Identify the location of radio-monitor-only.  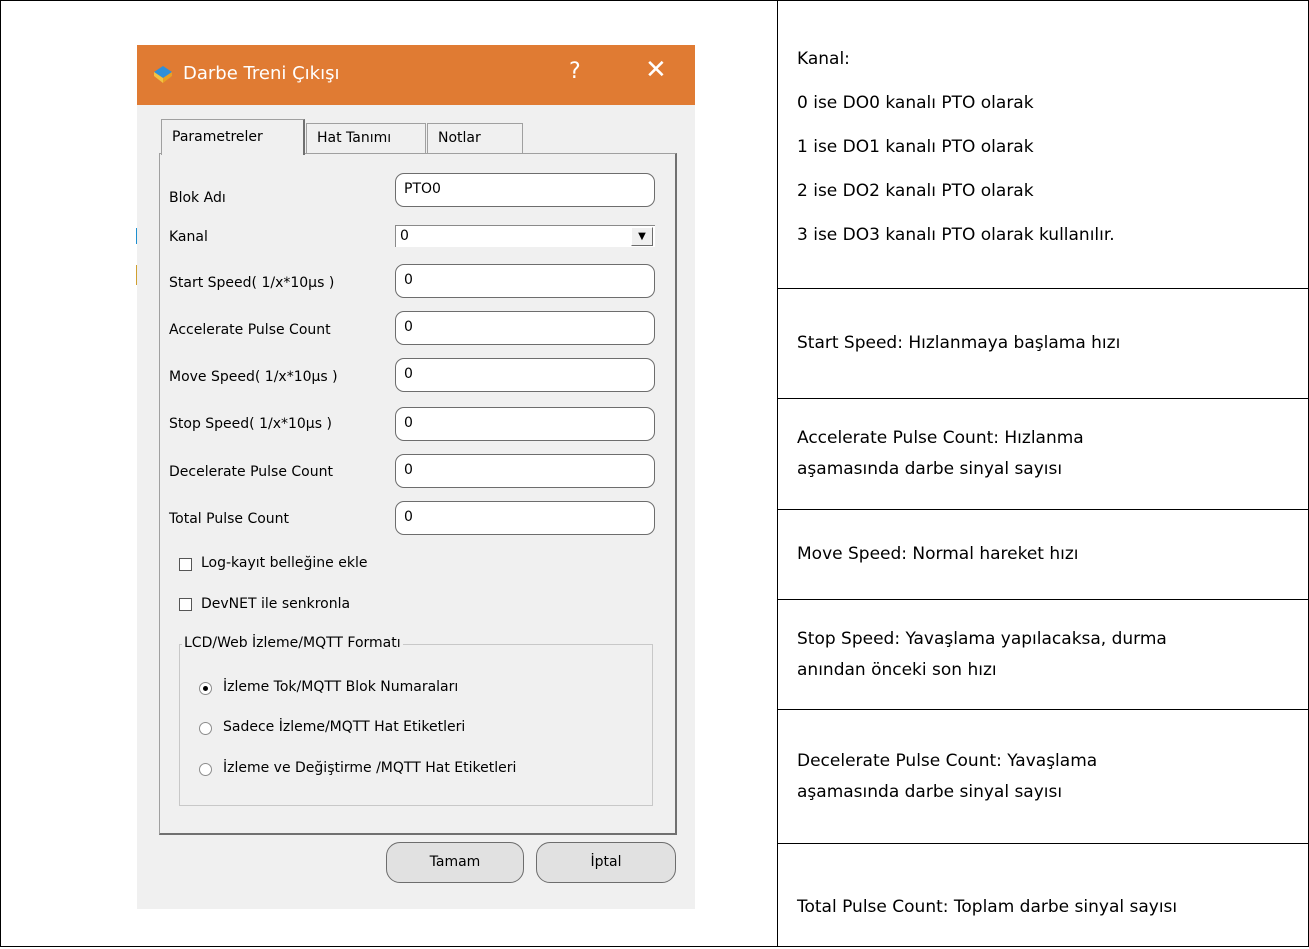
(205, 728).